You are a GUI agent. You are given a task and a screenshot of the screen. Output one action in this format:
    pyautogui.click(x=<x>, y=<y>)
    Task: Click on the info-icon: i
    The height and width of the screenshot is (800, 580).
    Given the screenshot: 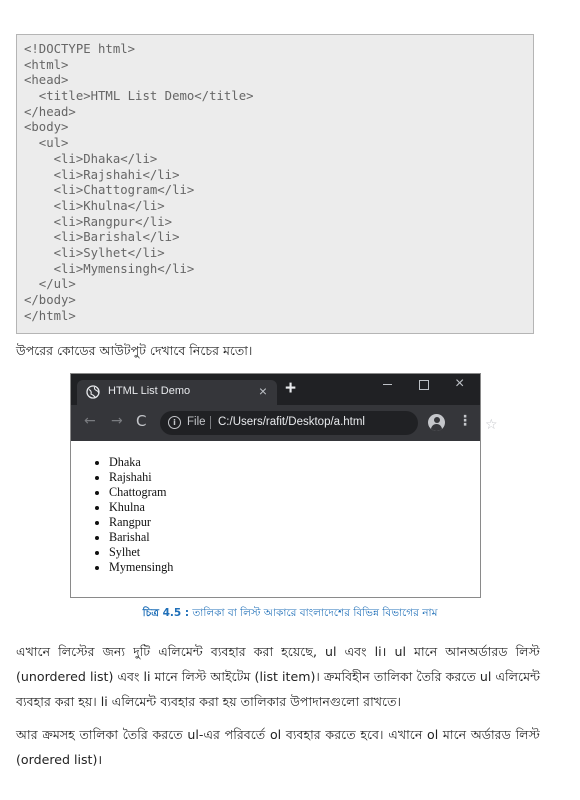 What is the action you would take?
    pyautogui.click(x=174, y=422)
    